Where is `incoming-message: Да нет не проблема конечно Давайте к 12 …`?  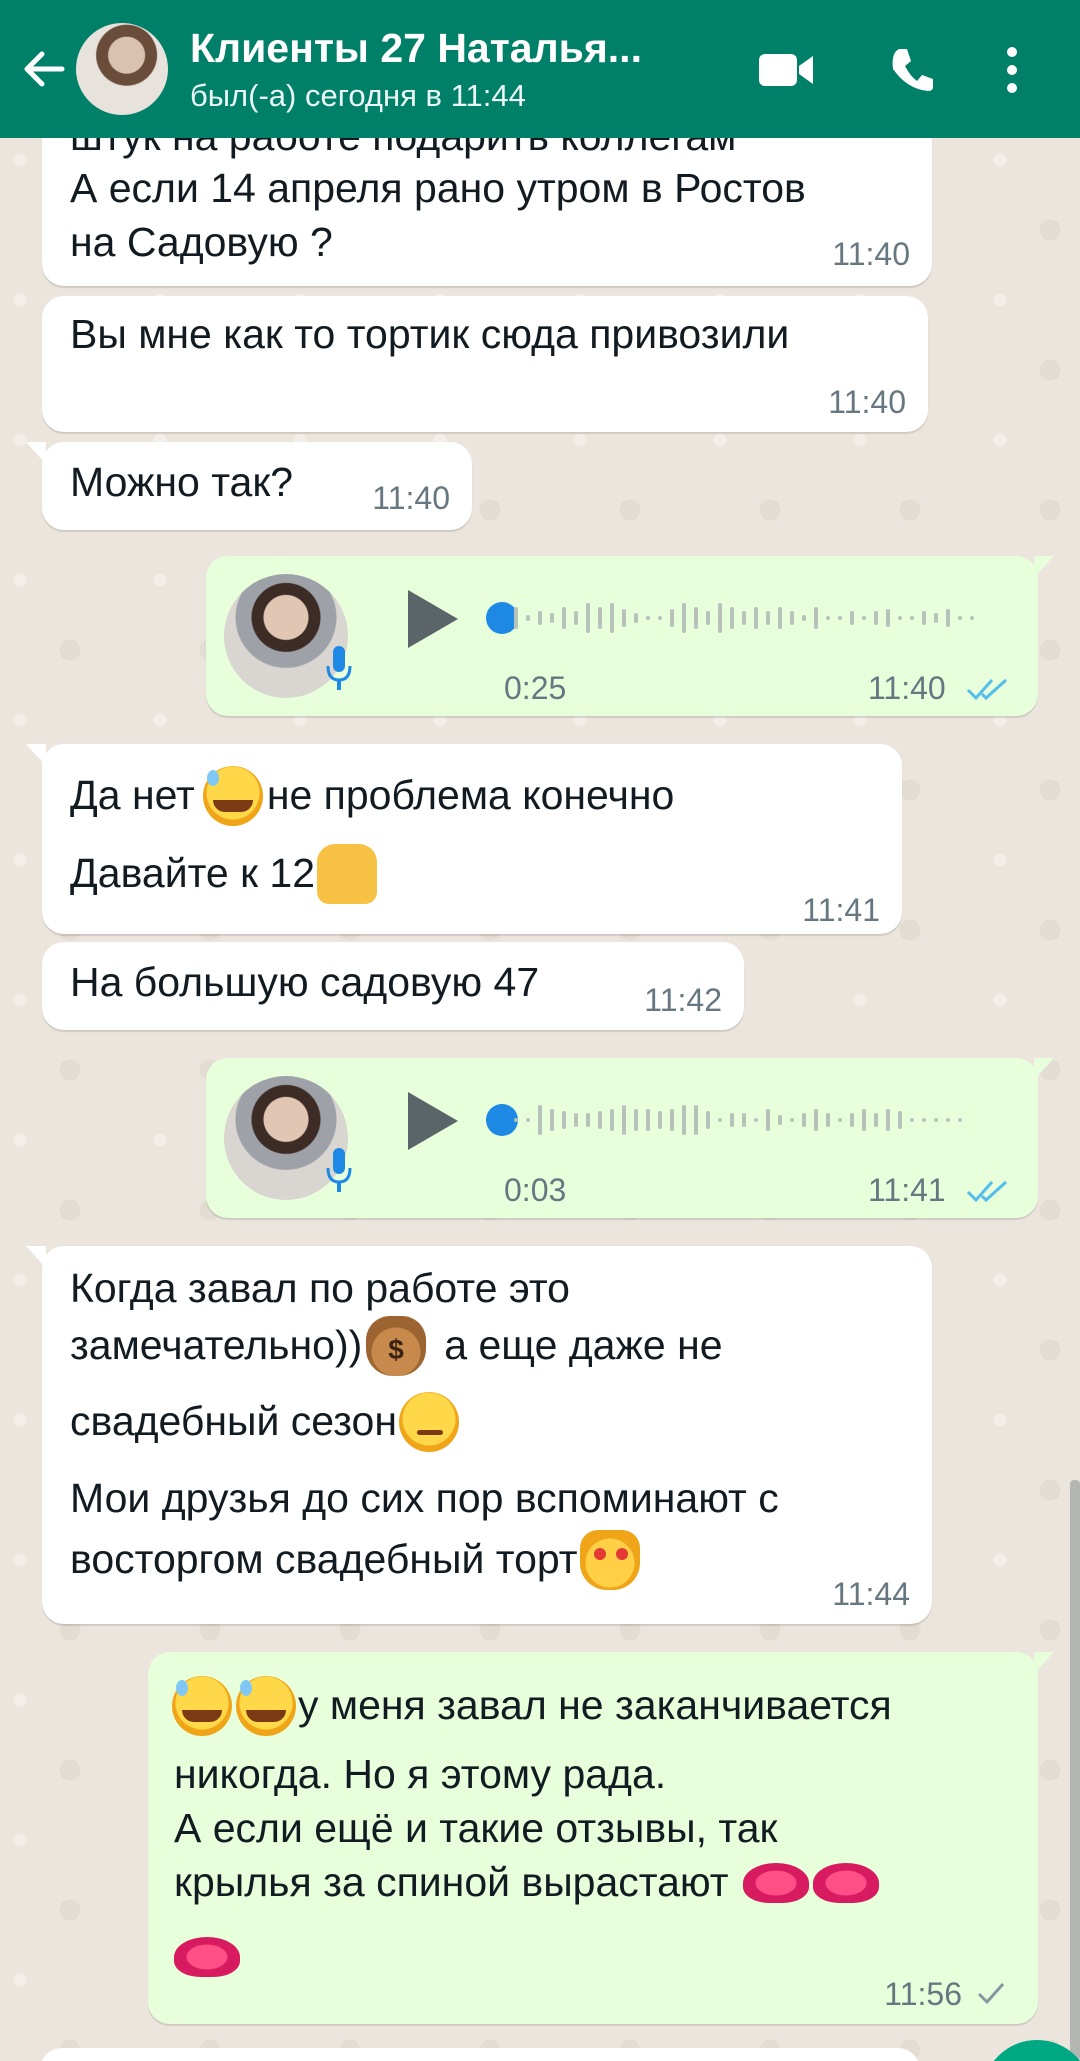 incoming-message: Да нет не проблема конечно Давайте к 12 … is located at coordinates (464, 839).